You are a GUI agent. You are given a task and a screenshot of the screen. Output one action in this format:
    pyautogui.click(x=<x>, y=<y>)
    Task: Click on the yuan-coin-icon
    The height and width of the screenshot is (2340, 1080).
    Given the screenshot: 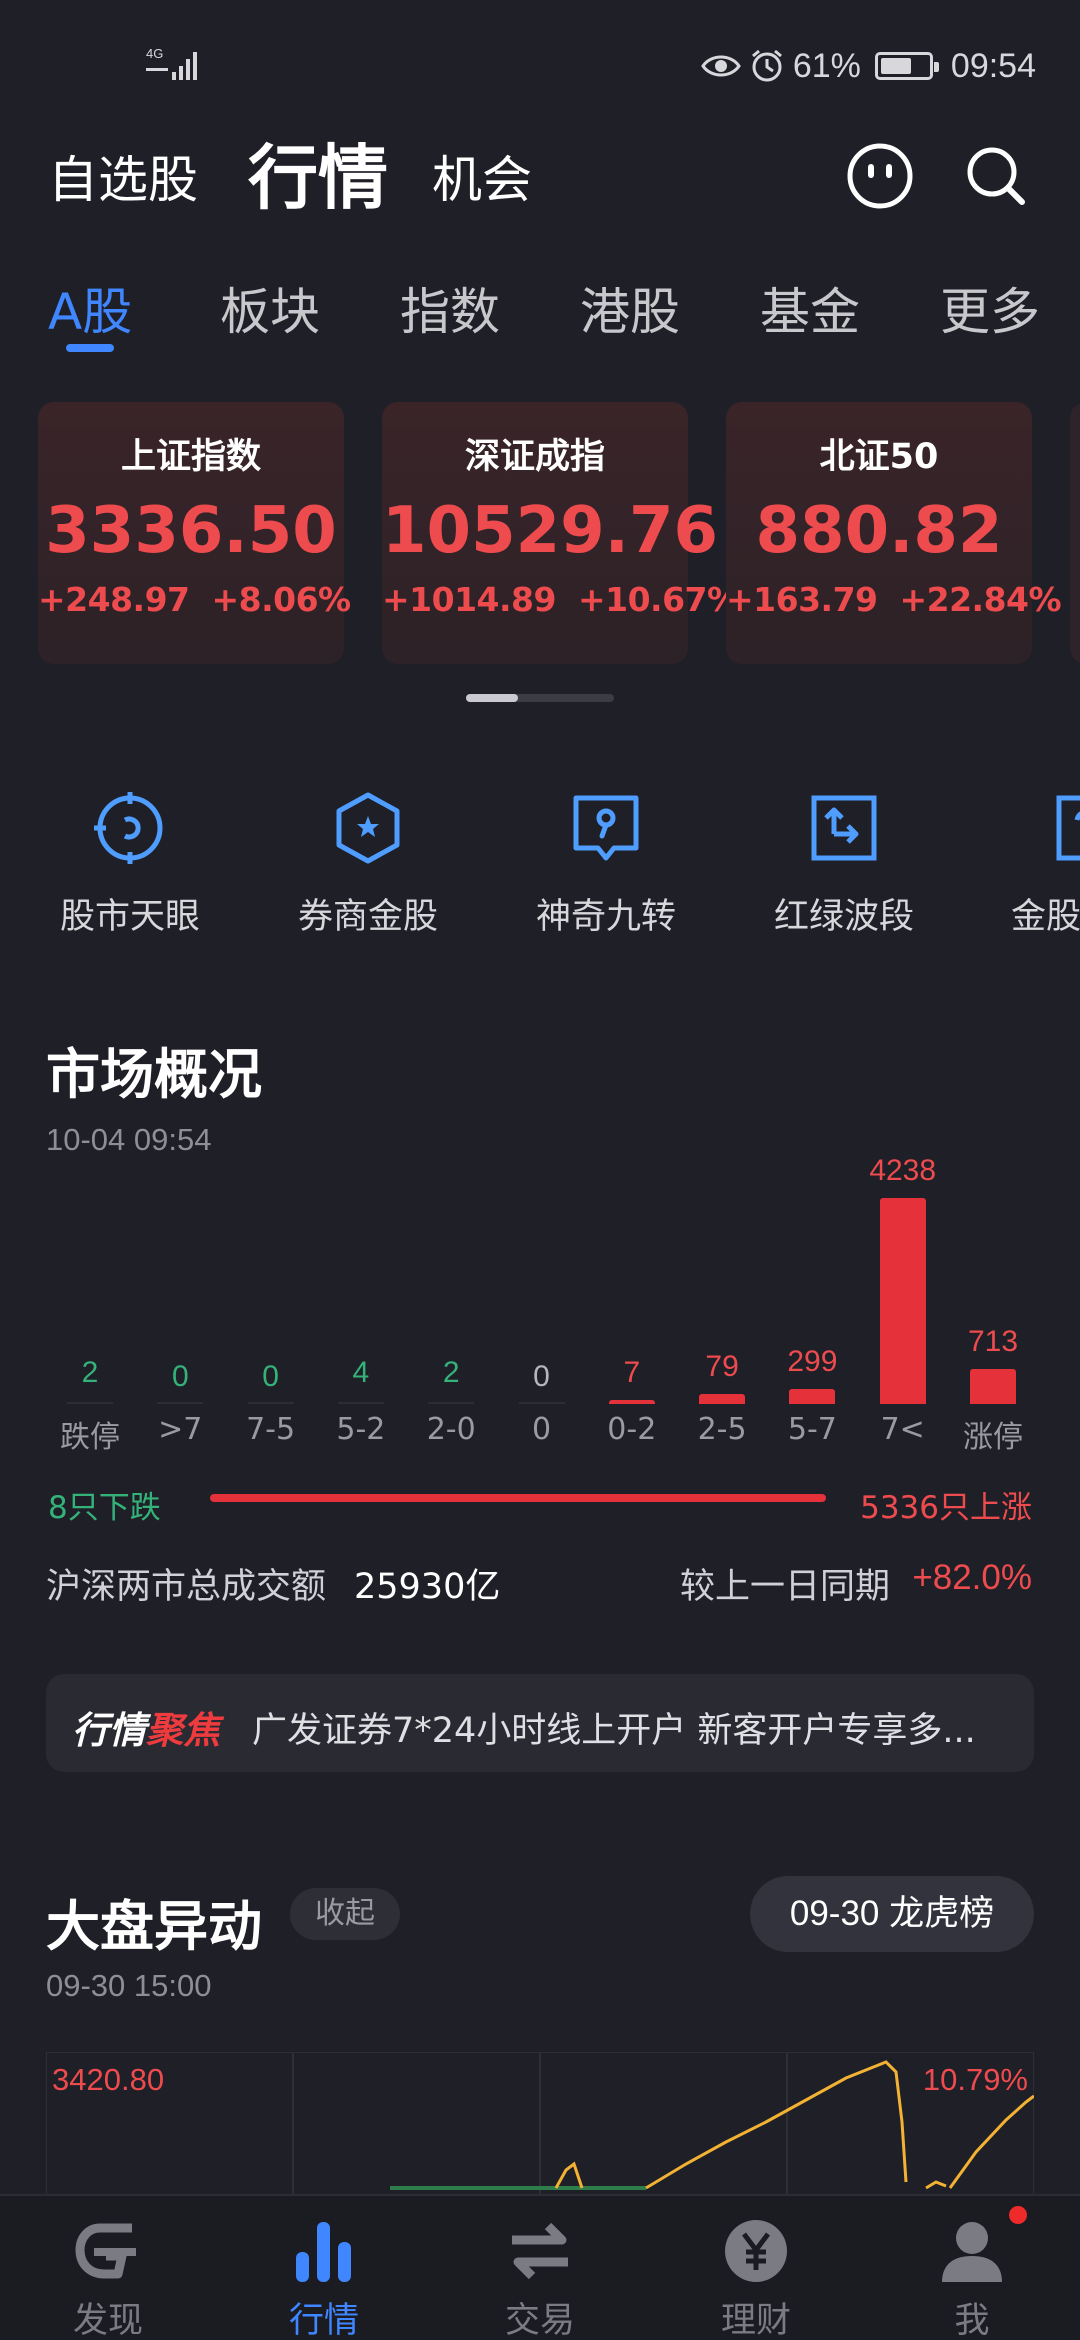 What is the action you would take?
    pyautogui.click(x=756, y=2251)
    